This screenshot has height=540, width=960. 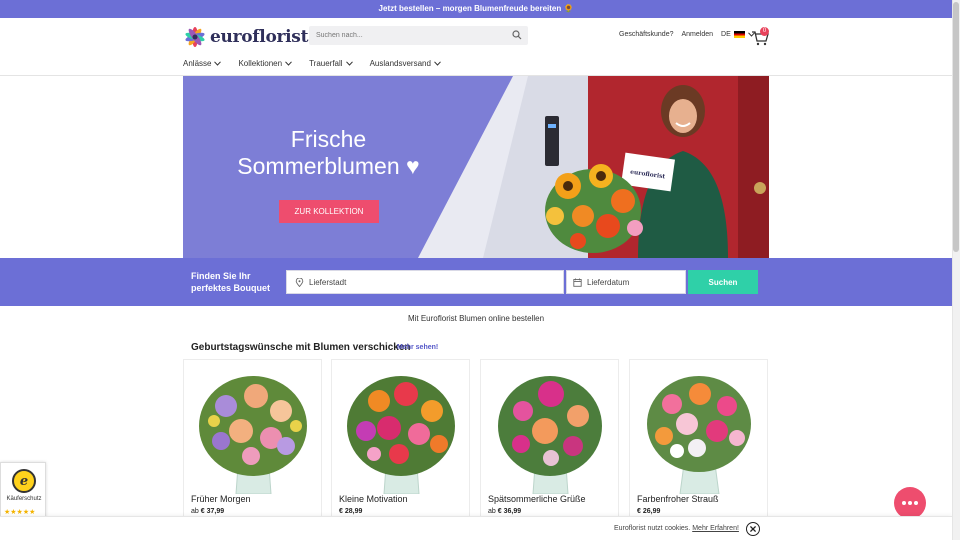 I want to click on product-name: Kleine Motivation, so click(x=373, y=499).